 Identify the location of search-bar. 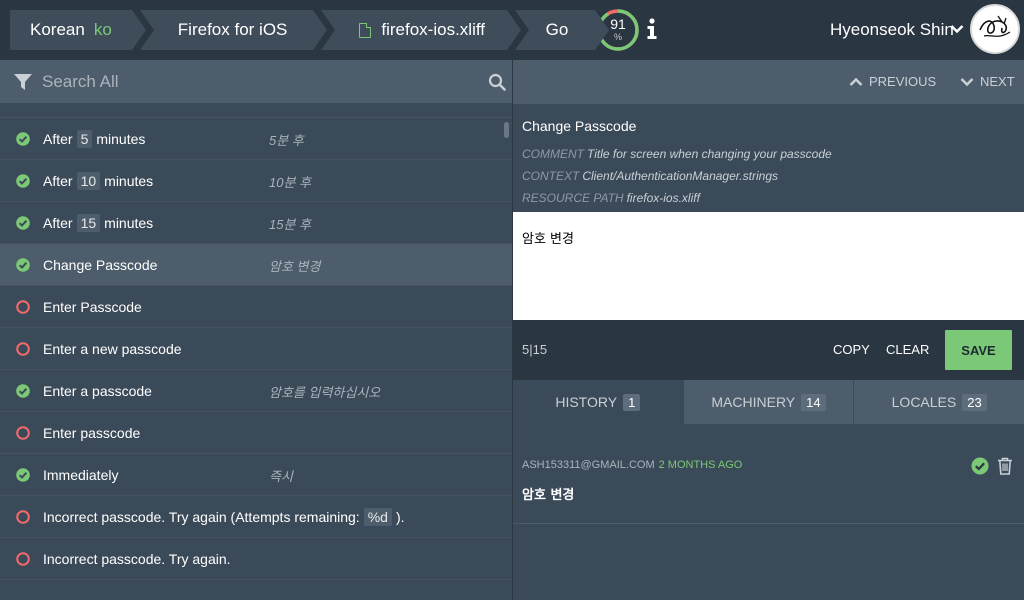
(256, 82).